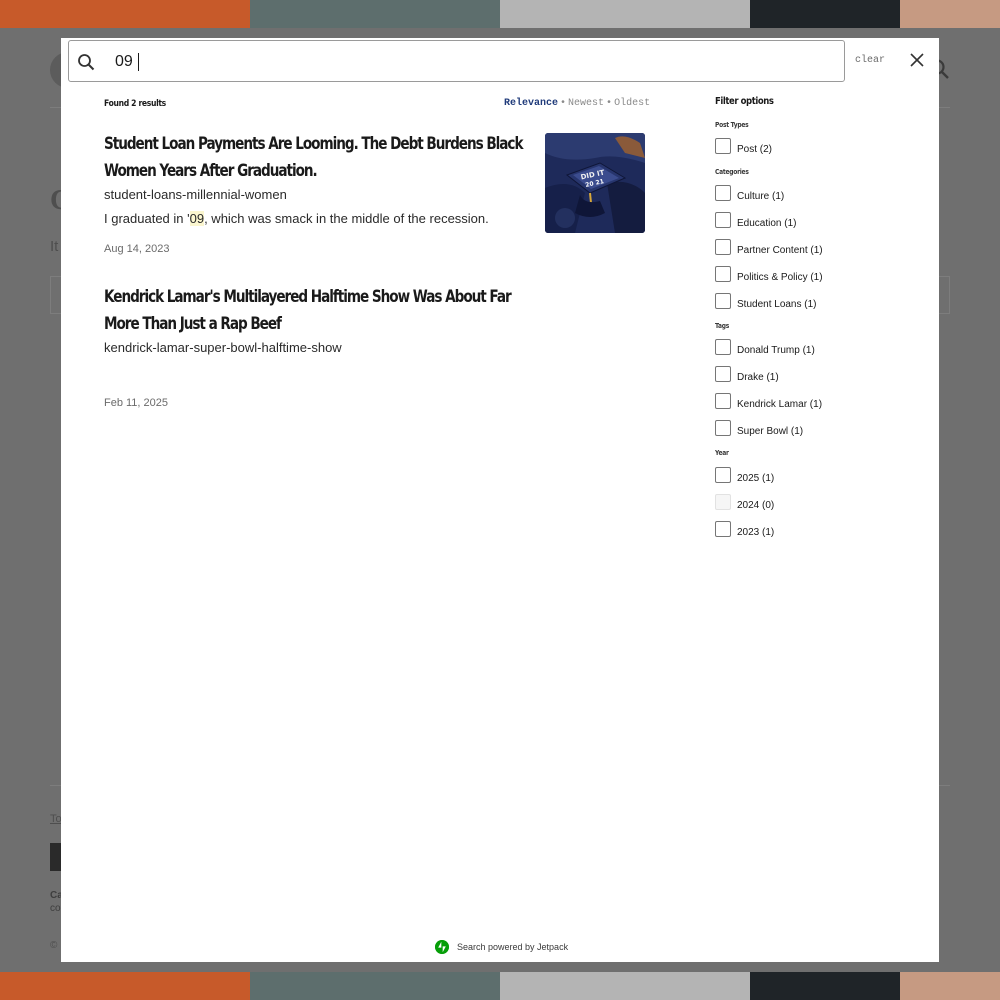 This screenshot has height=1000, width=1000. What do you see at coordinates (722, 326) in the screenshot?
I see `filter-group-tags: Tags` at bounding box center [722, 326].